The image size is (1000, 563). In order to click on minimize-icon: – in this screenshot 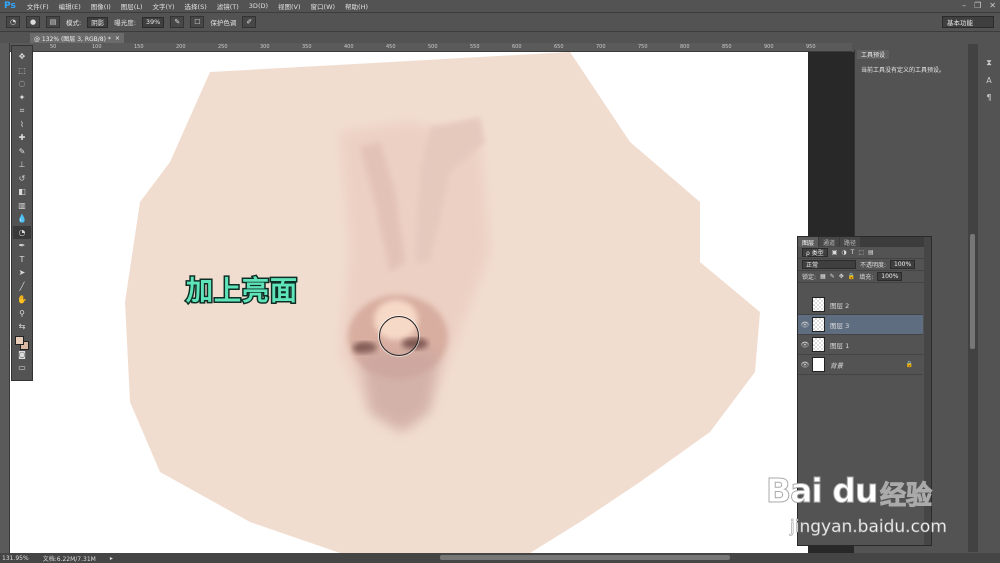, I will do `click(964, 5)`.